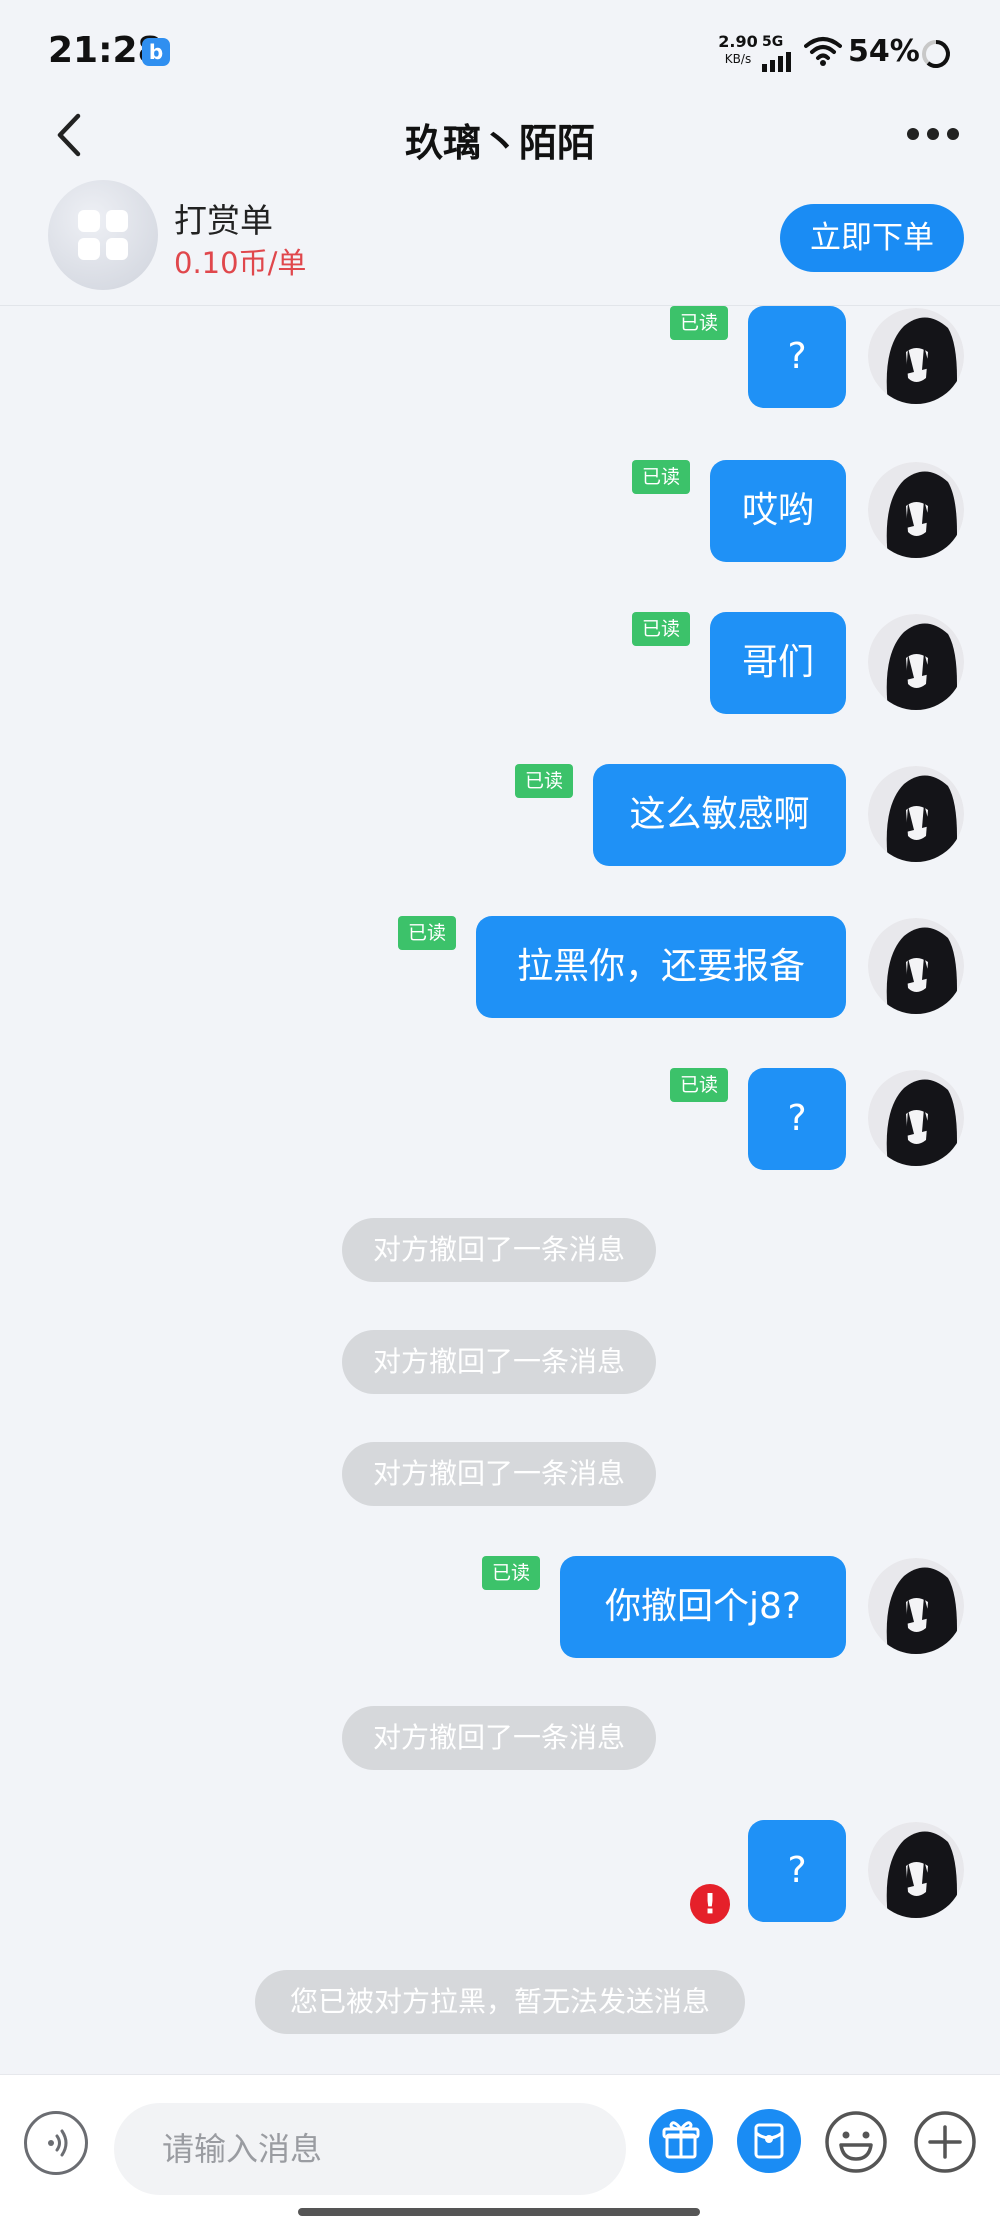 This screenshot has width=1000, height=2222. Describe the element at coordinates (945, 2142) in the screenshot. I see `plus-icon` at that location.